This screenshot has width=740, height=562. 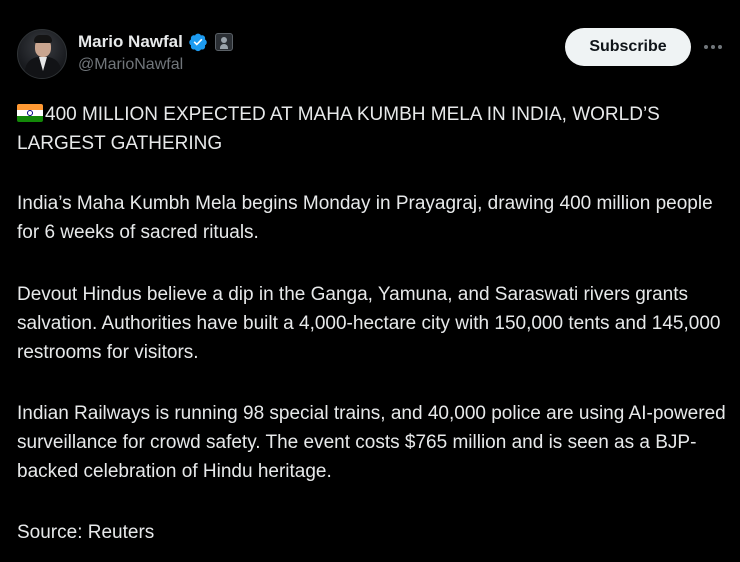 I want to click on author-handle: @MarioNawfal, so click(x=130, y=65).